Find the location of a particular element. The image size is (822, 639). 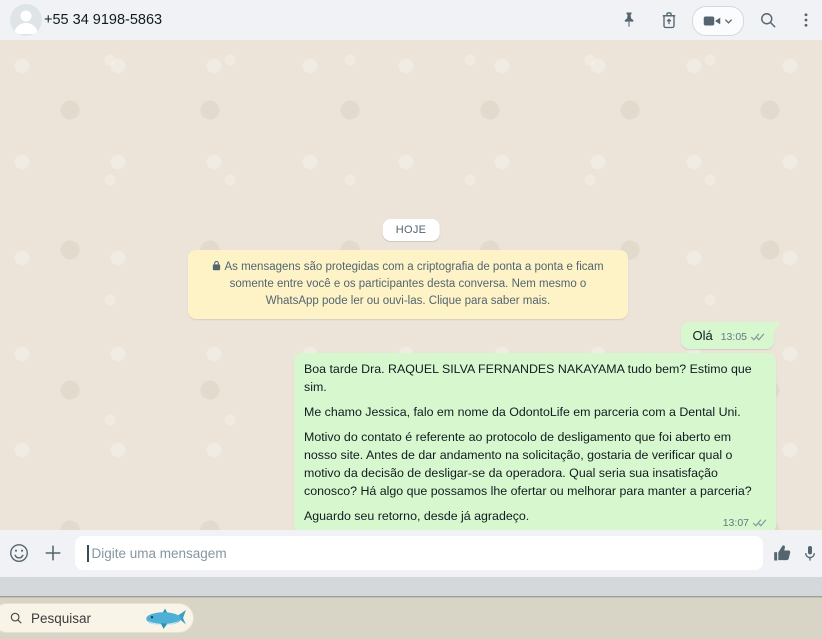

pin-icon is located at coordinates (629, 19).